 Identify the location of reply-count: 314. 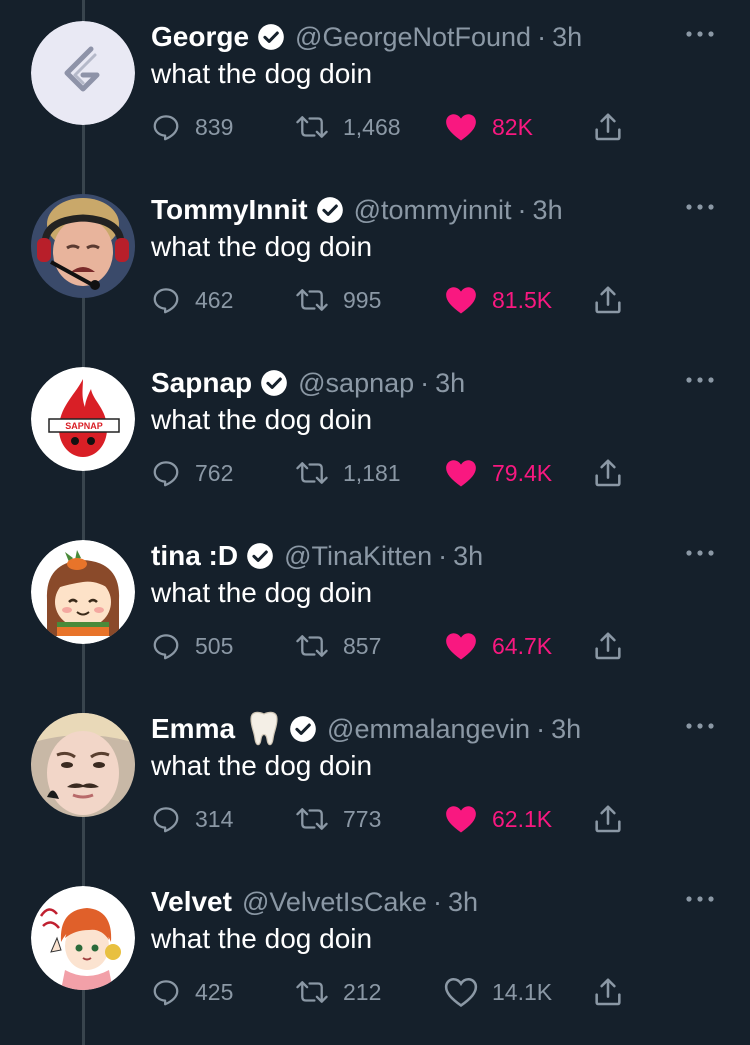
(214, 818).